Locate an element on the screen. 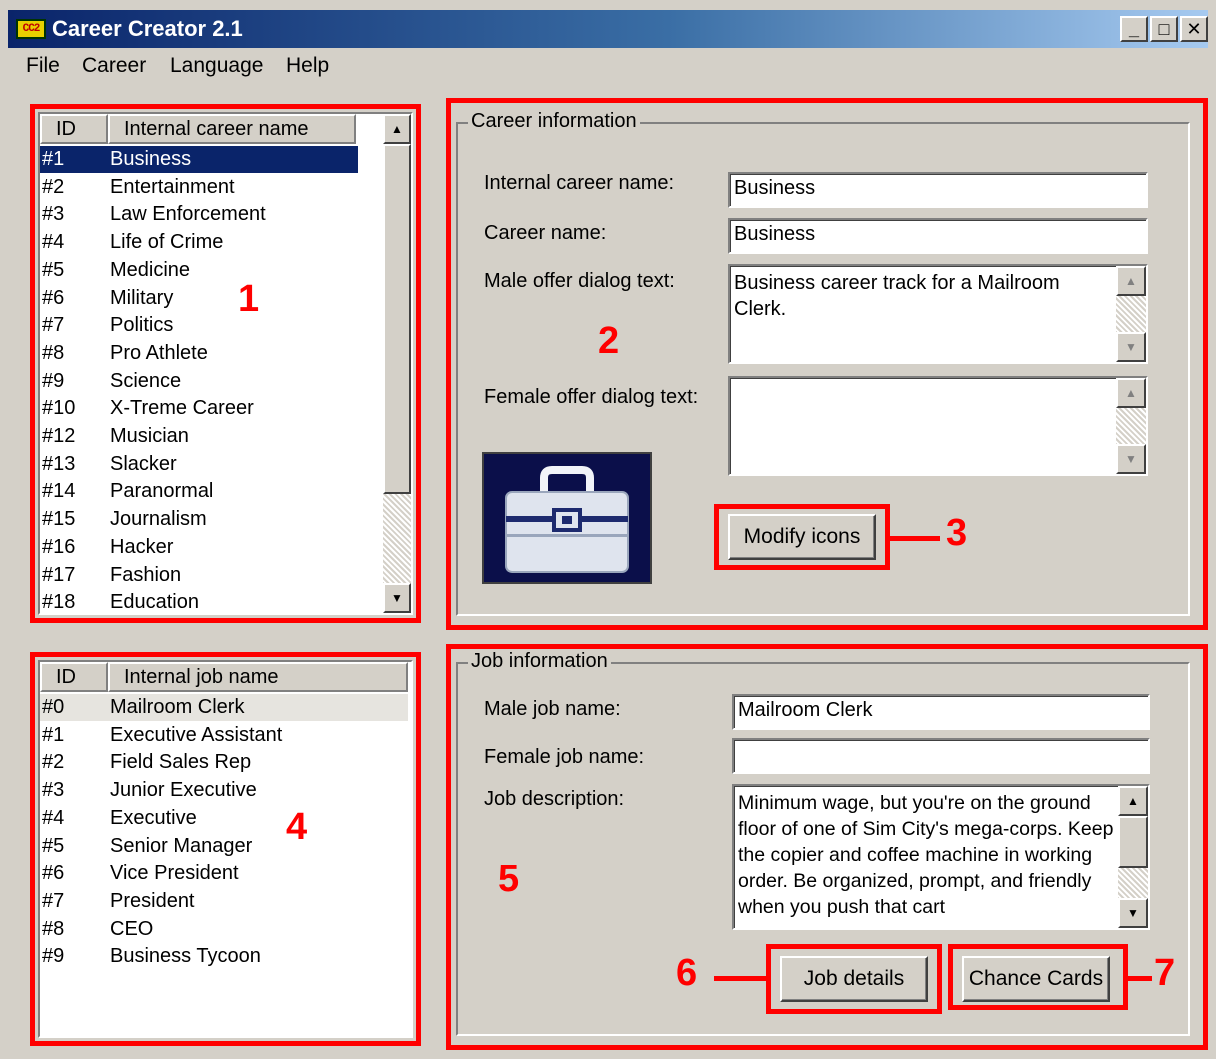  maximize-button: □ is located at coordinates (1164, 29).